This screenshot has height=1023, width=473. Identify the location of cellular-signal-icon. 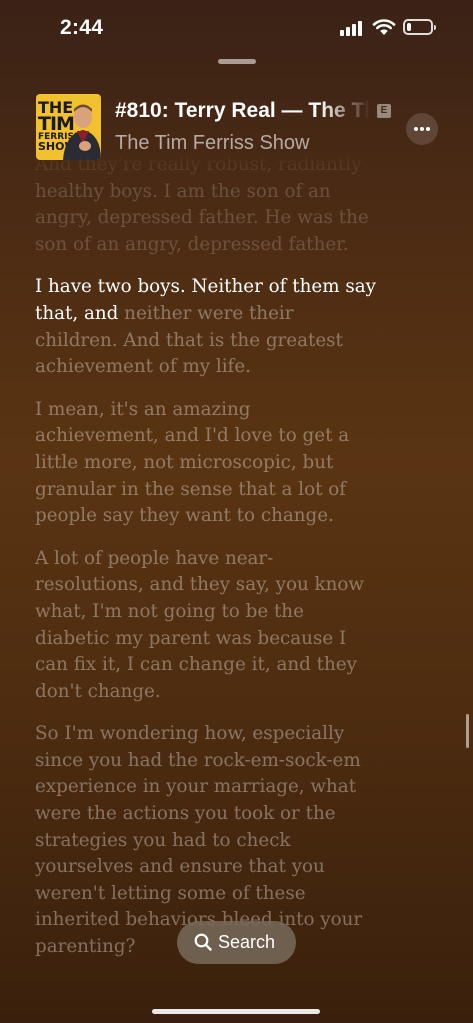
(352, 28).